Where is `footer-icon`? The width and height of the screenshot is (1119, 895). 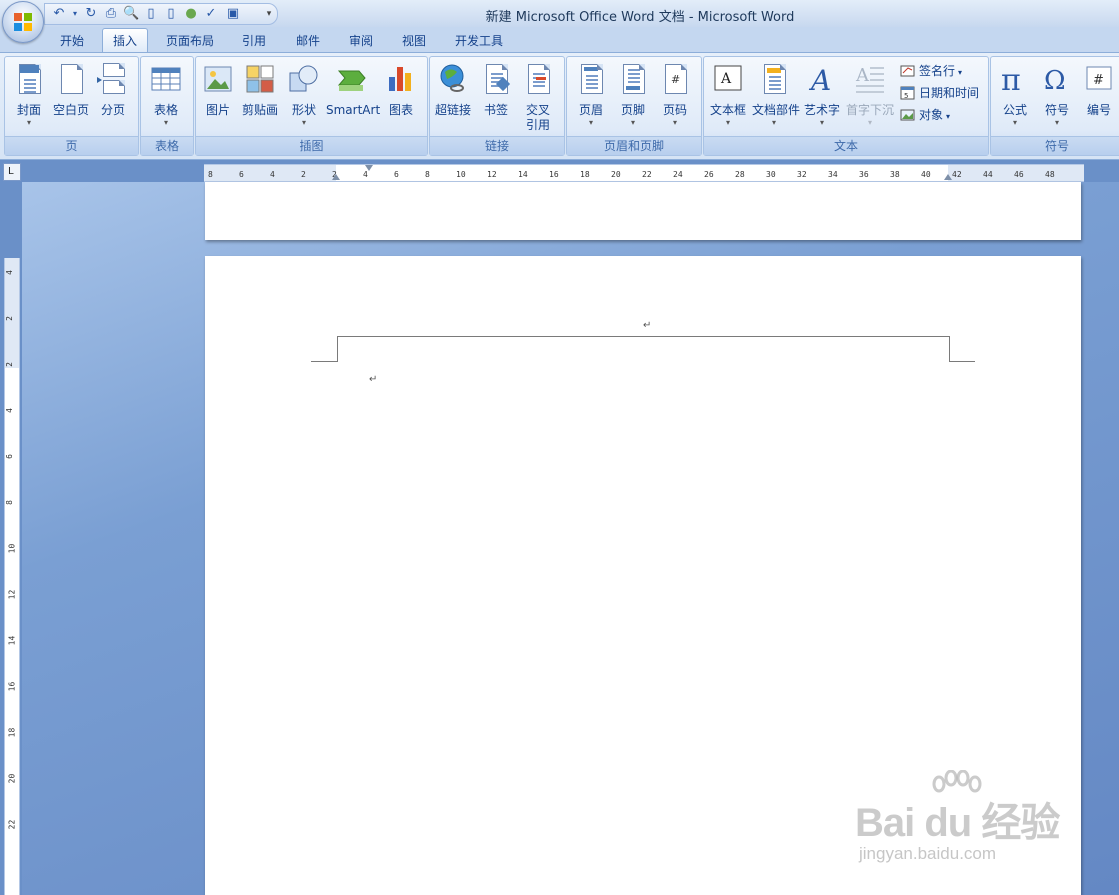
footer-icon is located at coordinates (633, 79).